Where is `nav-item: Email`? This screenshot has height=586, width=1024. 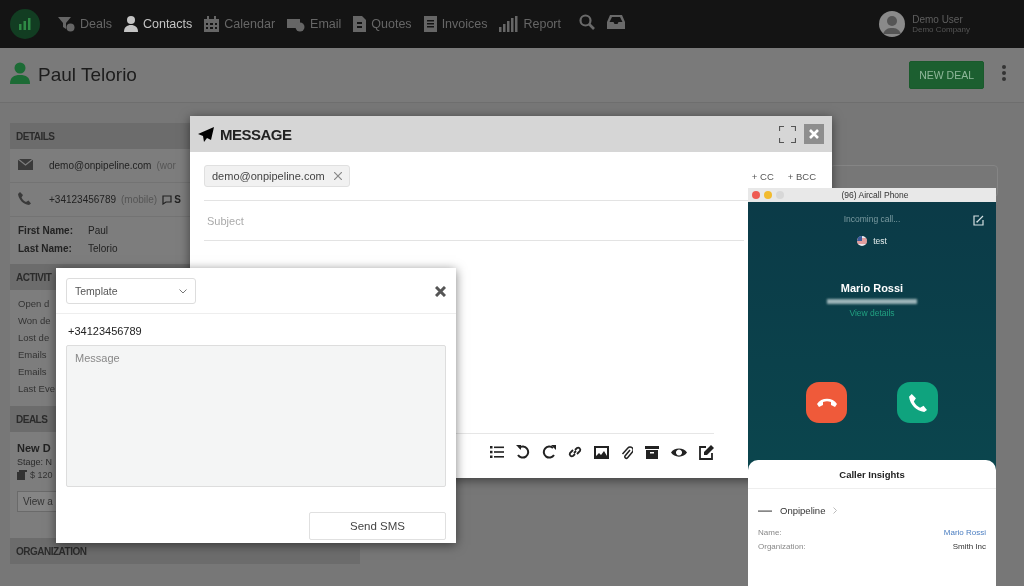
nav-item: Email is located at coordinates (314, 24).